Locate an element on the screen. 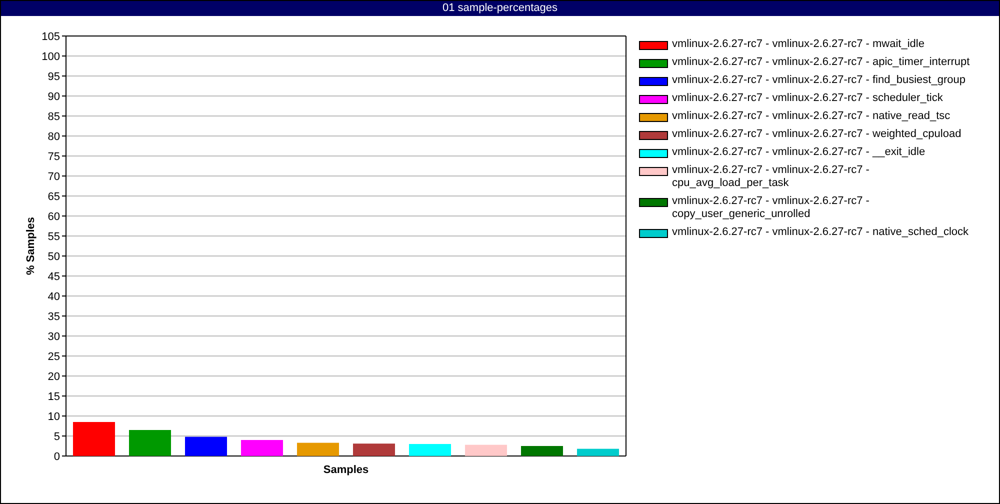  axis-tick-label: 40 is located at coordinates (54, 297).